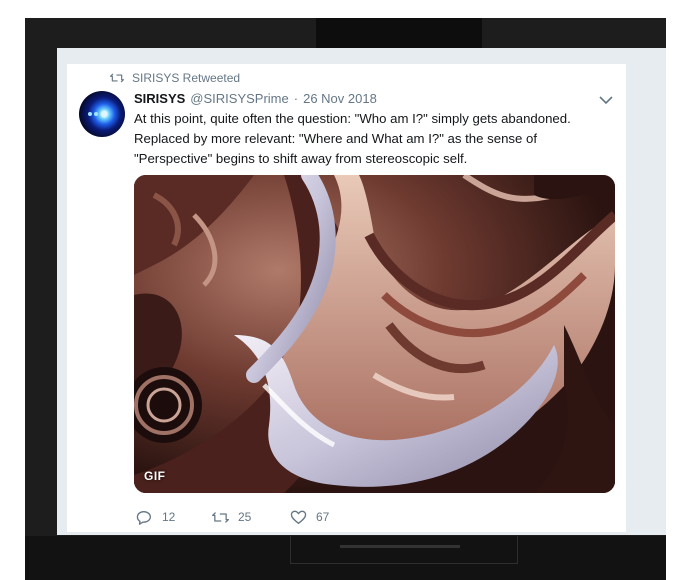 This screenshot has width=693, height=580. Describe the element at coordinates (186, 78) in the screenshot. I see `retweet-banner-label: SIRISYS Retweeted` at that location.